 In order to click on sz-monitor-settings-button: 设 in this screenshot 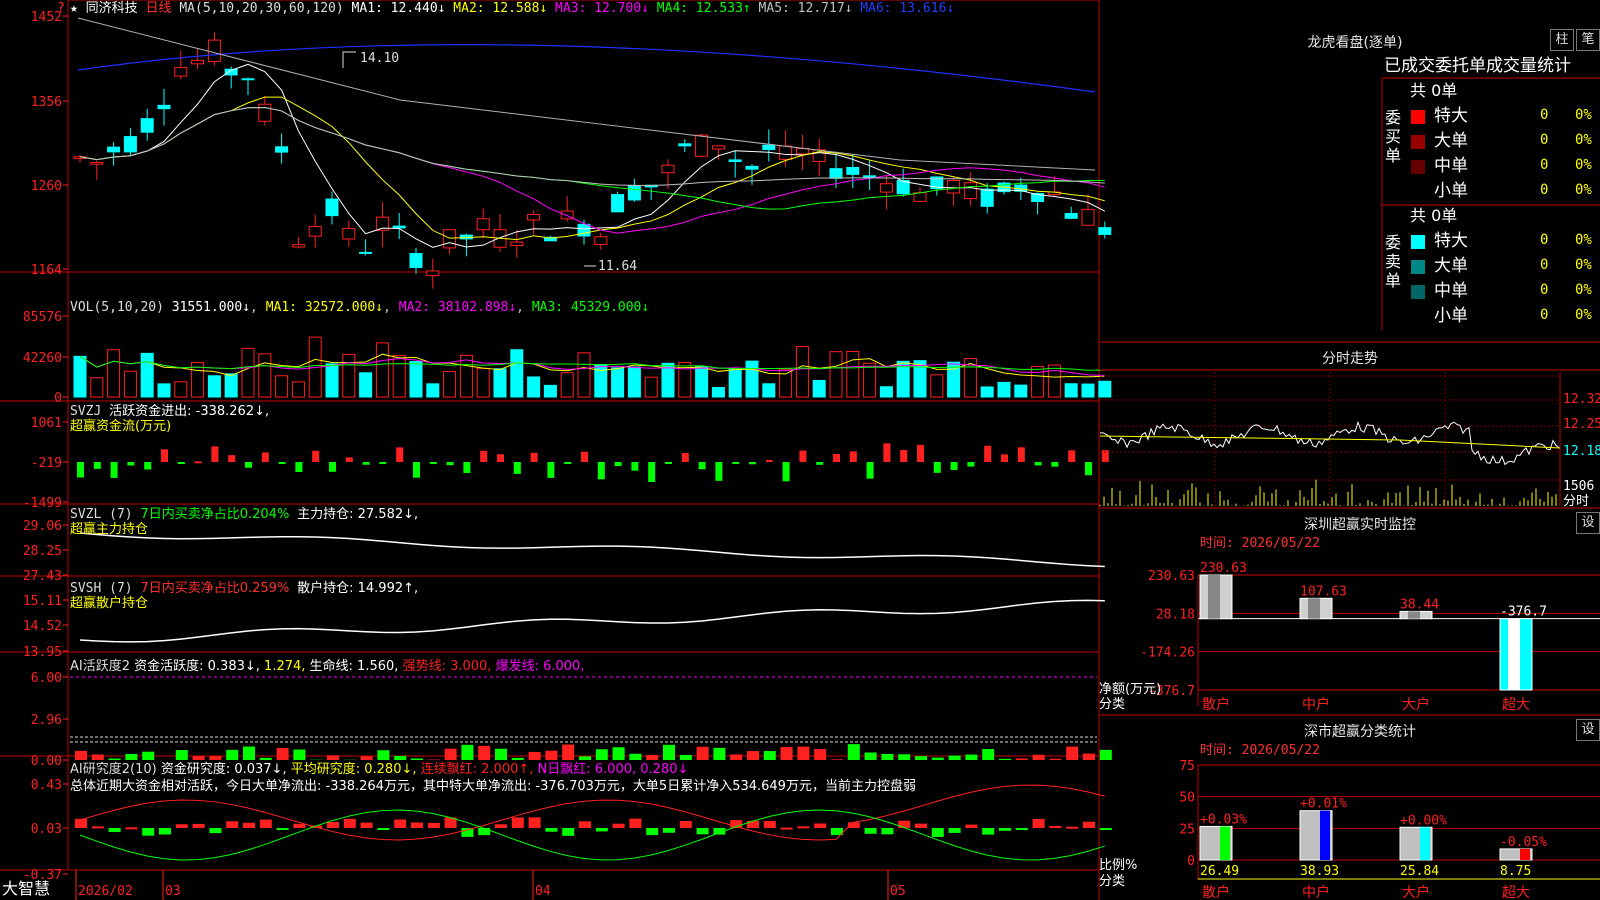, I will do `click(1588, 523)`.